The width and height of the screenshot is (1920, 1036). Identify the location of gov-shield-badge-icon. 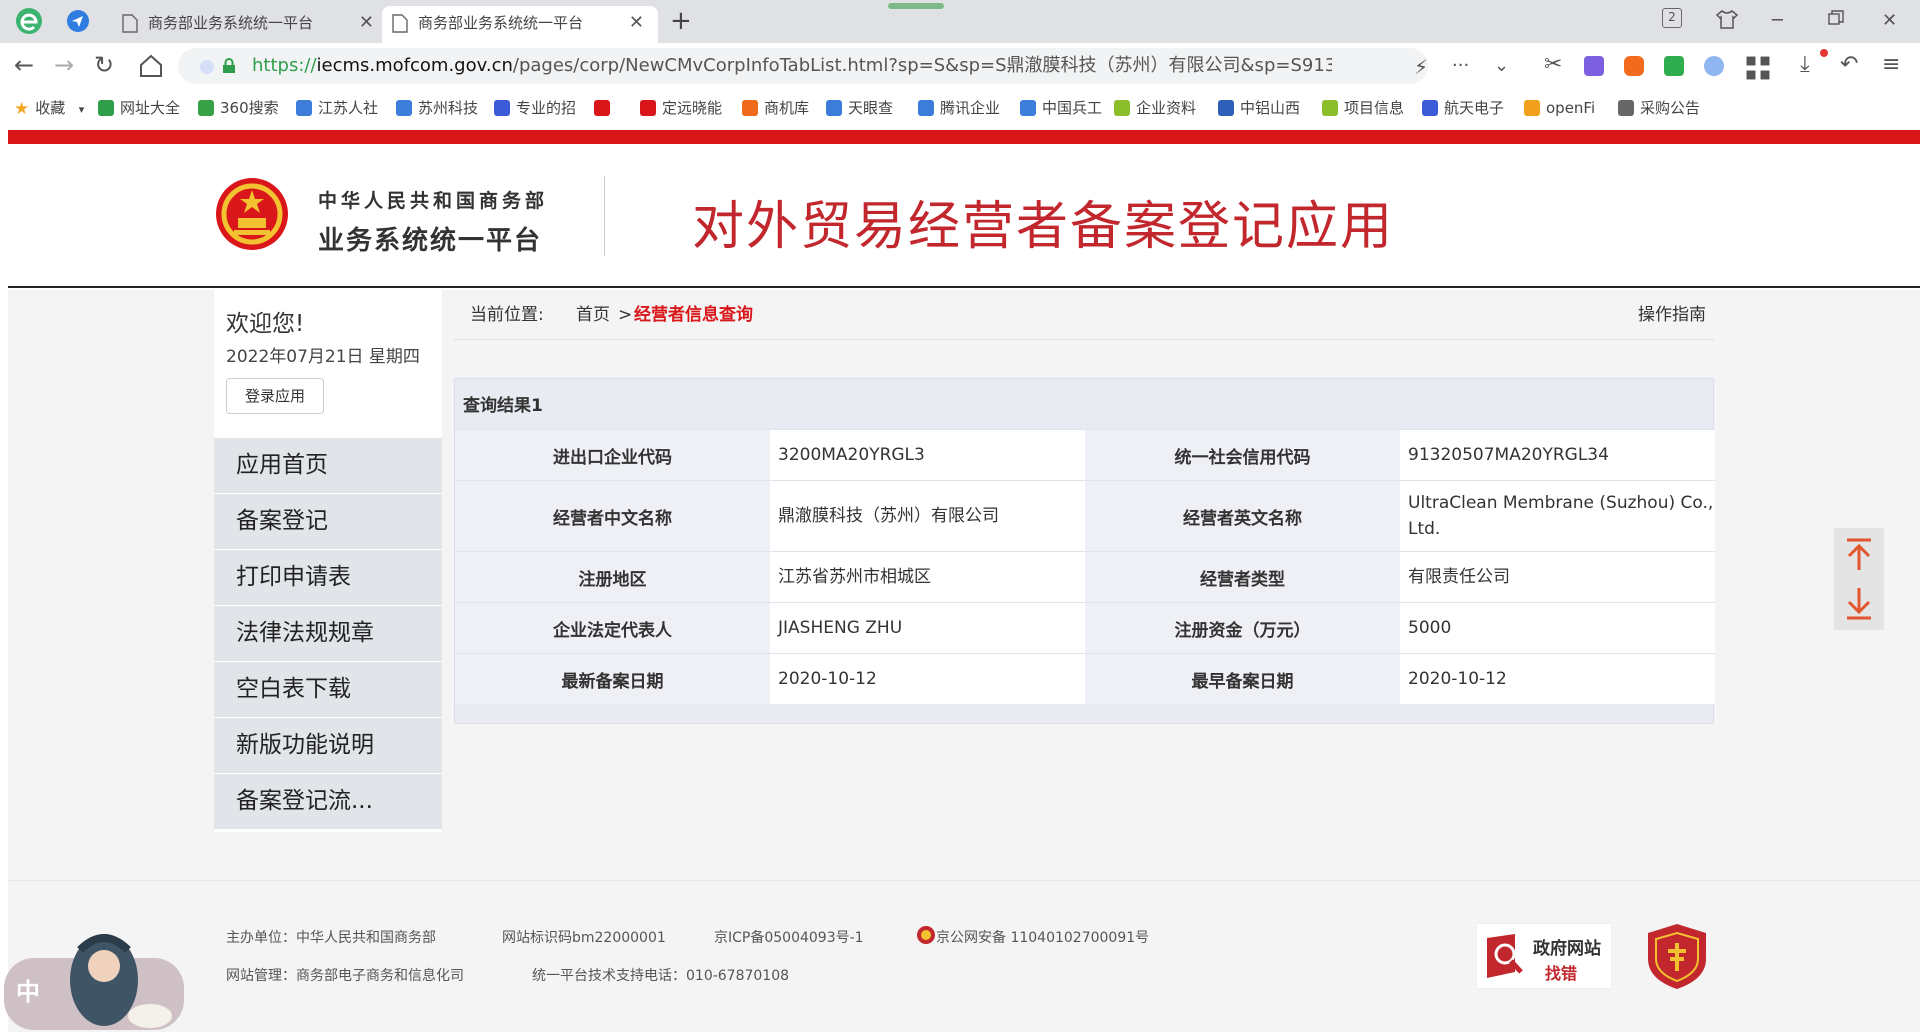
(1677, 956).